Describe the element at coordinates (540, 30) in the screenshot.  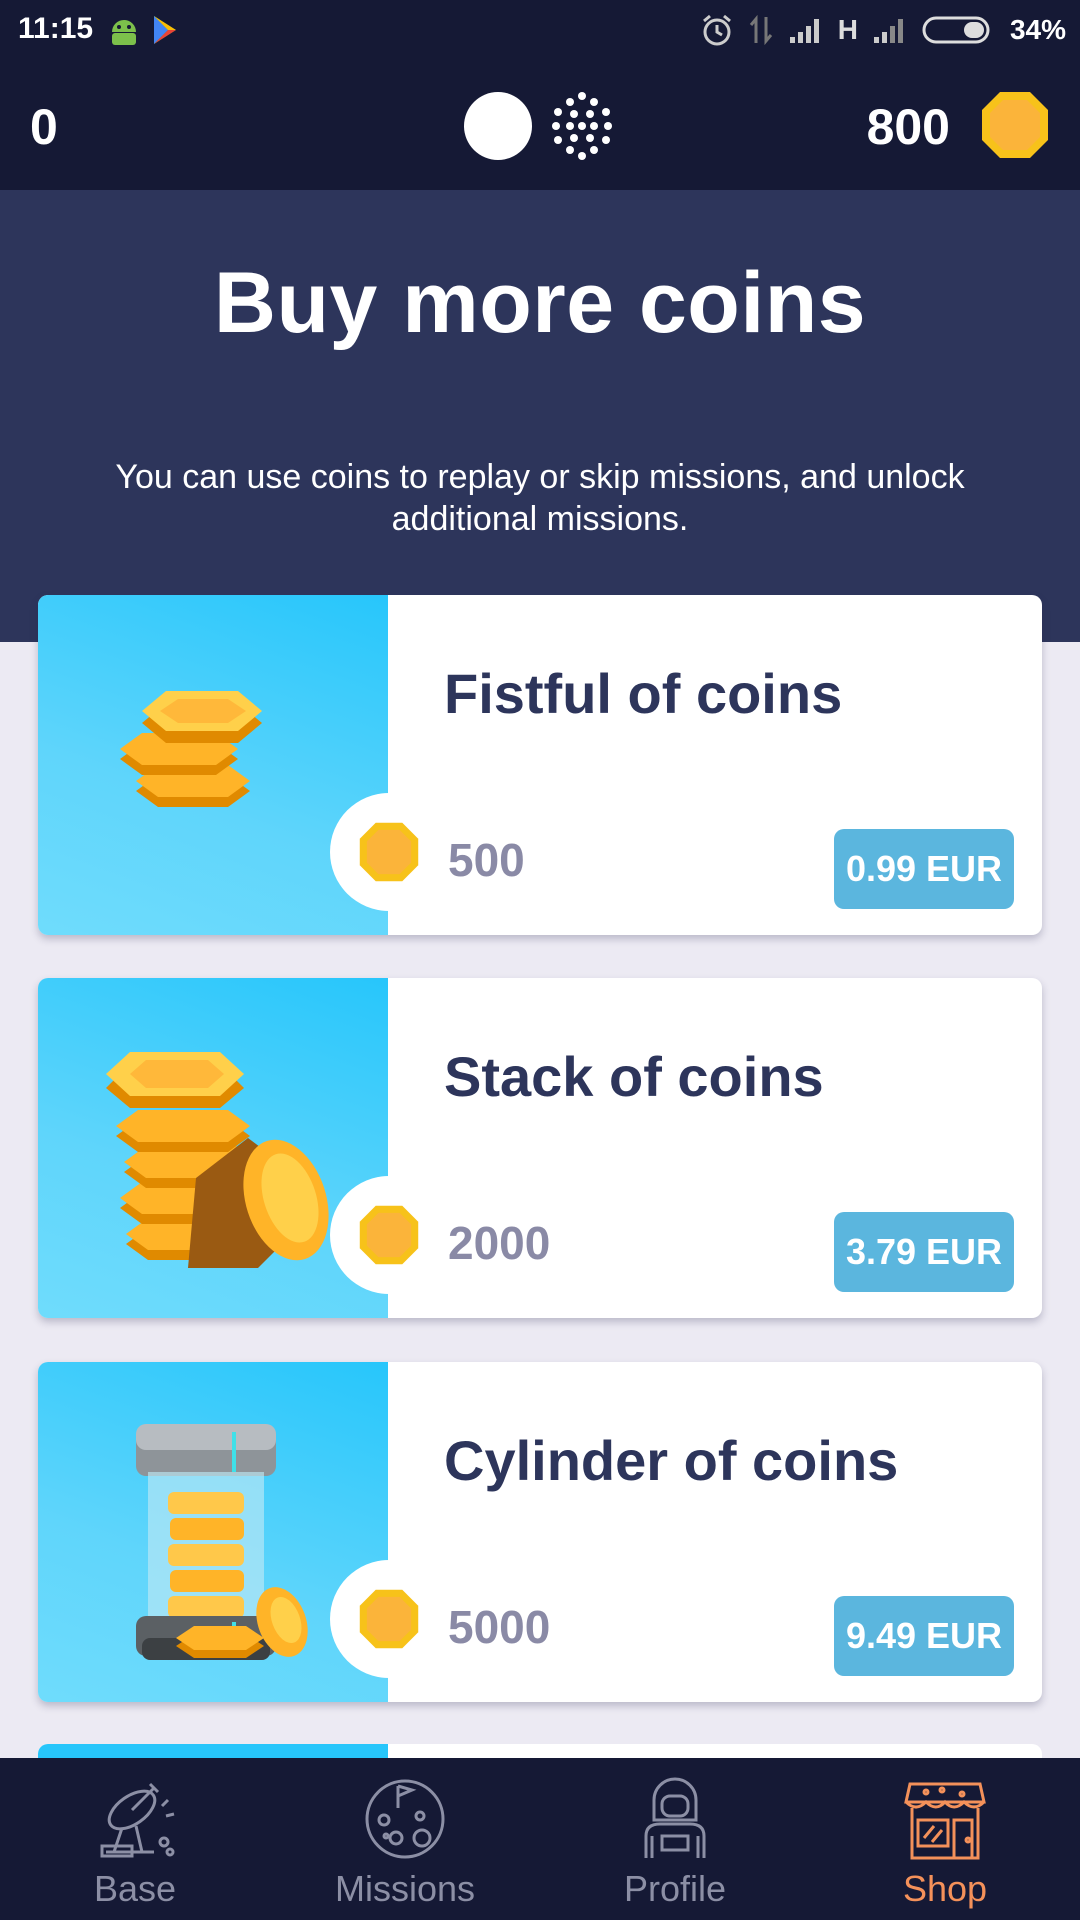
I see `status-bar: 11:15 H 34%` at that location.